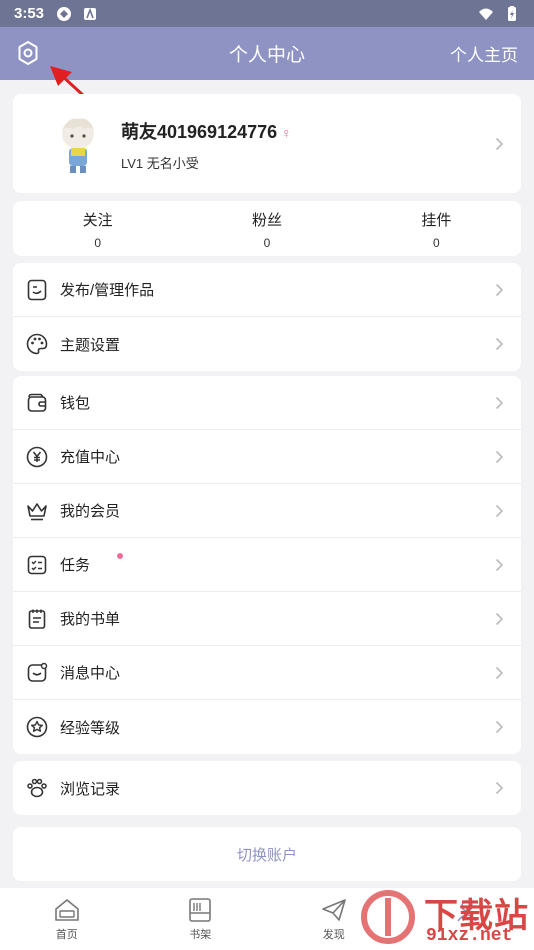 The height and width of the screenshot is (950, 534). I want to click on menu-item-theme-settings: 主题设置, so click(267, 344).